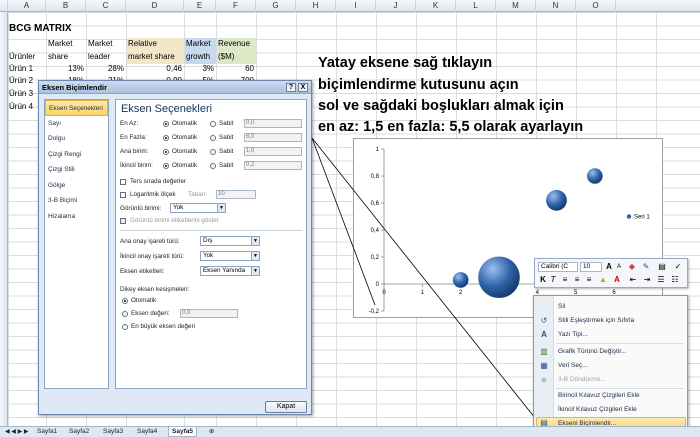 Image resolution: width=700 pixels, height=437 pixels. What do you see at coordinates (17, 432) in the screenshot?
I see `tab-nav-arrows: ◀ ◀ ▶ ▶` at bounding box center [17, 432].